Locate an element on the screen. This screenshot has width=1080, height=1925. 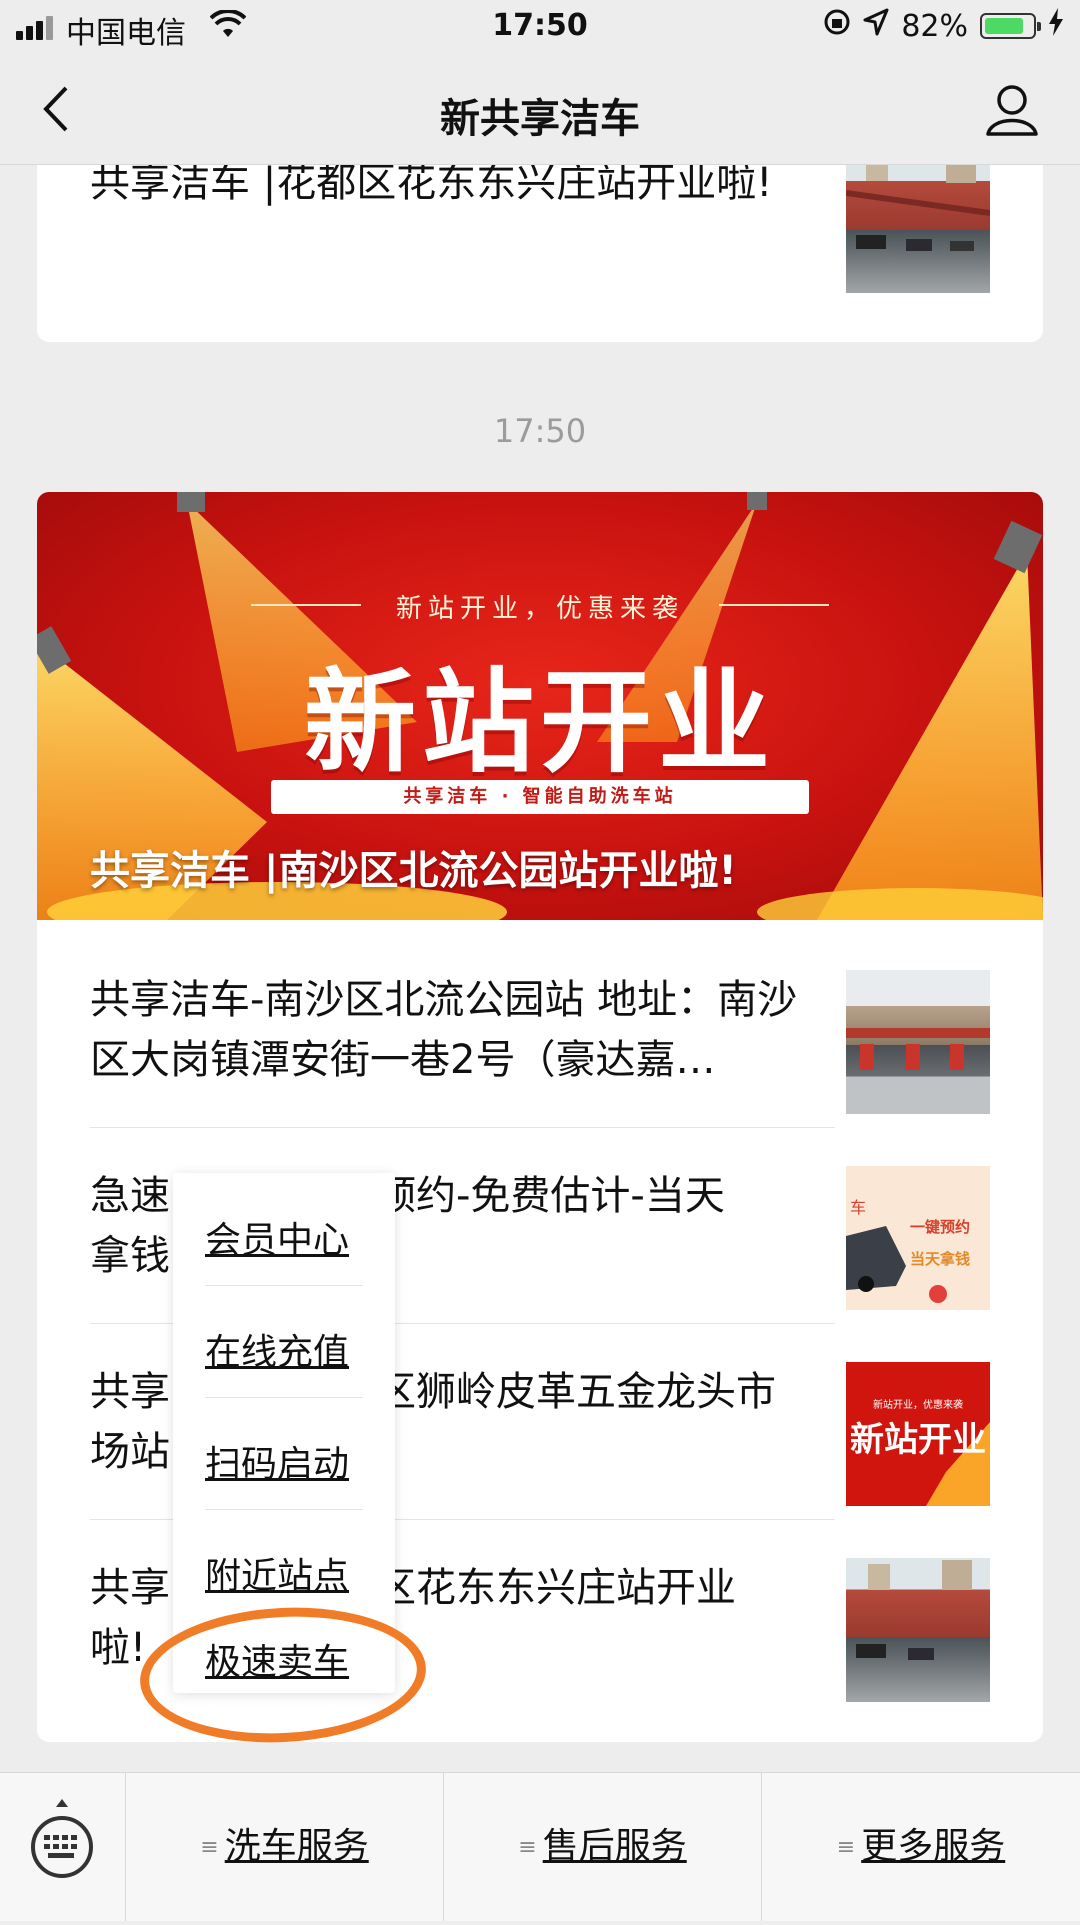
bottom-menu-bar: ≡ 洗车服务 ≡ 售后服务 ≡ 更多服务 is located at coordinates (540, 1846).